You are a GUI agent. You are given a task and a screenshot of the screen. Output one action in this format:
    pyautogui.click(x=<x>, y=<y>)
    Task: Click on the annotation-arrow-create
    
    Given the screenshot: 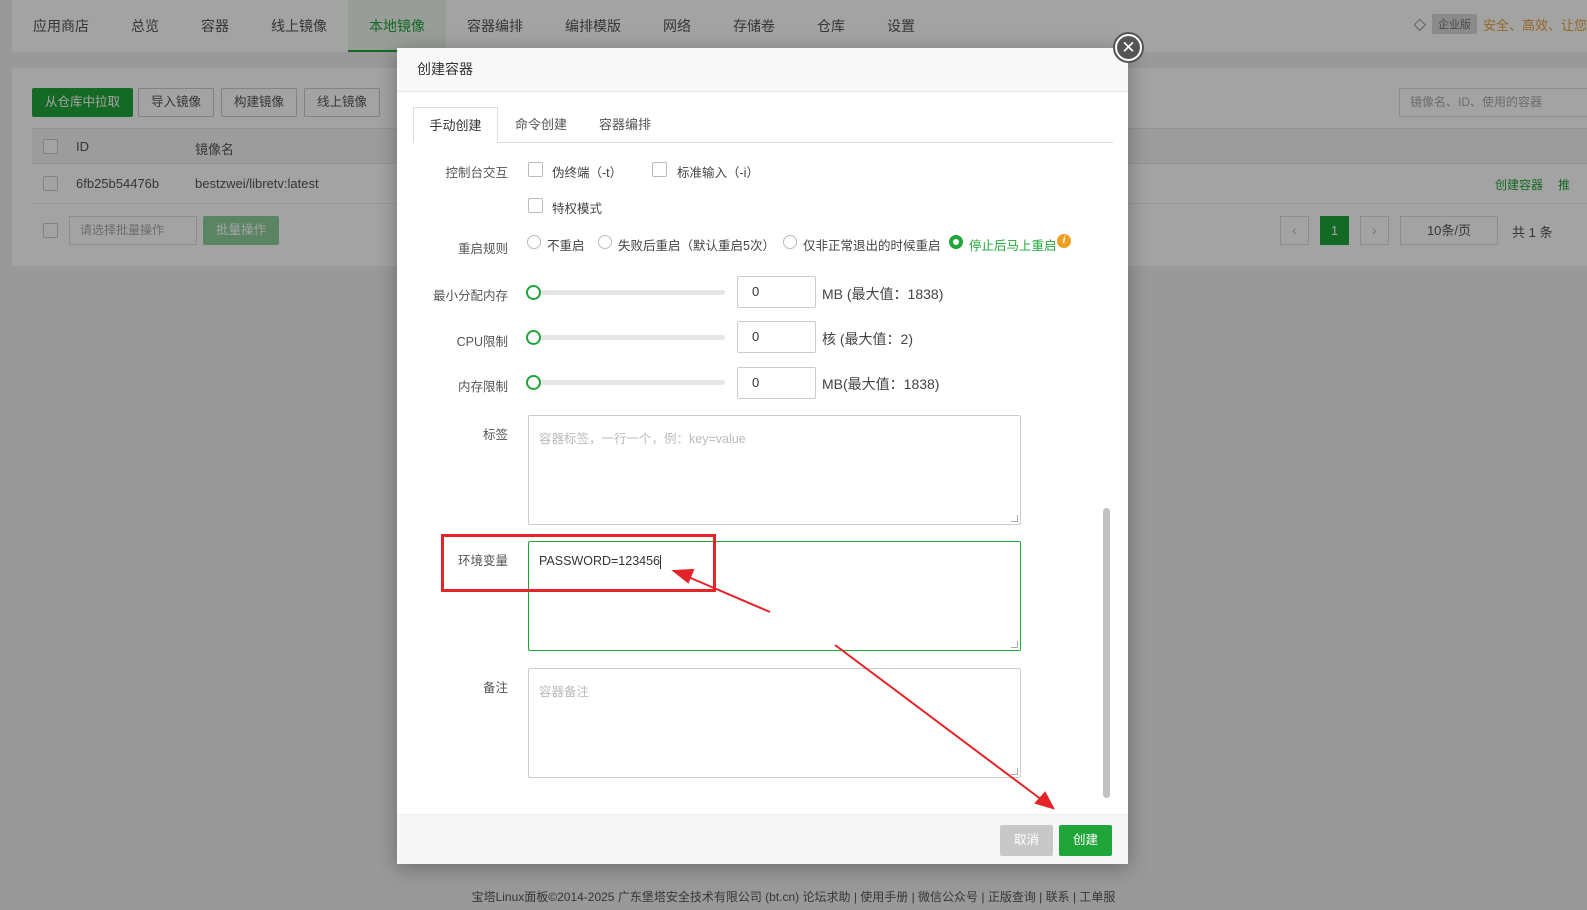 What is the action you would take?
    pyautogui.click(x=938, y=722)
    